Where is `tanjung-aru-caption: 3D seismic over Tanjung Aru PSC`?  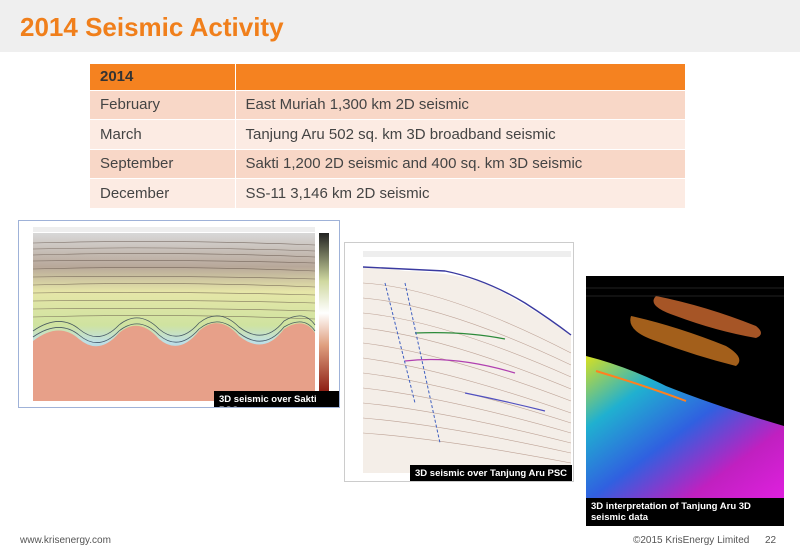
tanjung-aru-caption: 3D seismic over Tanjung Aru PSC is located at coordinates (491, 473).